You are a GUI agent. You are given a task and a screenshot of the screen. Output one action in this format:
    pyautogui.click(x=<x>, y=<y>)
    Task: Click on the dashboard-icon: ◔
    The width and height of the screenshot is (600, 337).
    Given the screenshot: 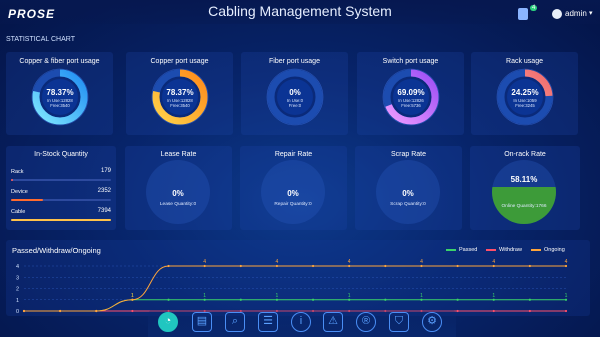 What is the action you would take?
    pyautogui.click(x=168, y=322)
    